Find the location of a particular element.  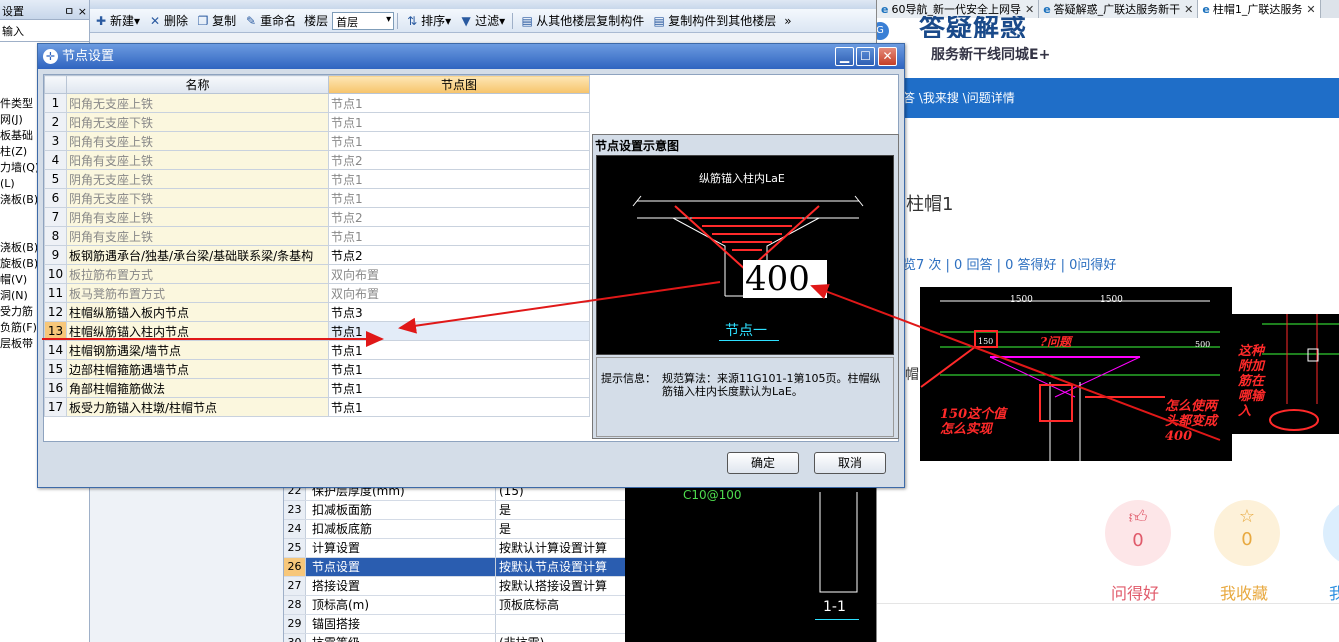

property-row: 26 节点设置 按默认节点设置计算 is located at coordinates (454, 567).